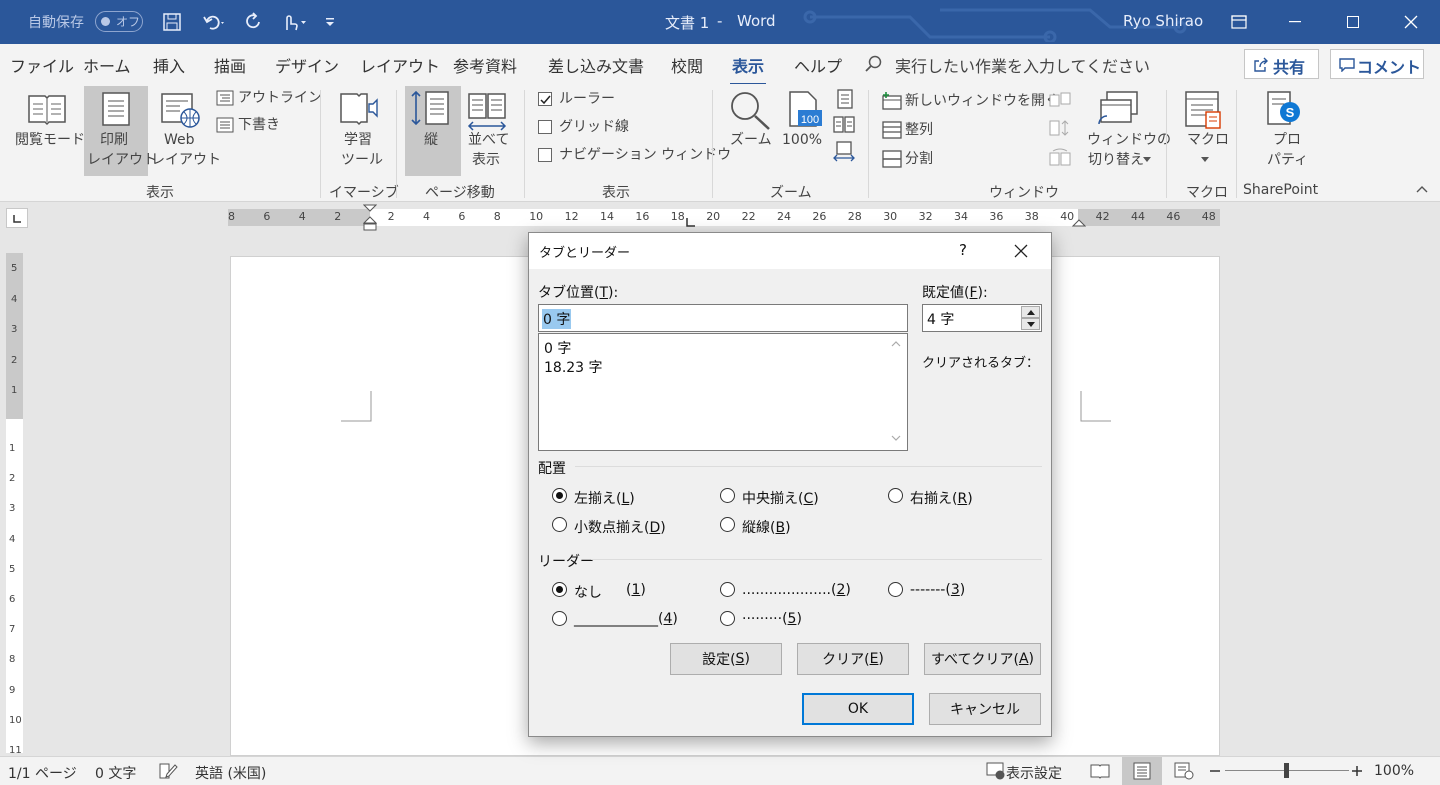  What do you see at coordinates (181, 111) in the screenshot?
I see `web-layout-icon` at bounding box center [181, 111].